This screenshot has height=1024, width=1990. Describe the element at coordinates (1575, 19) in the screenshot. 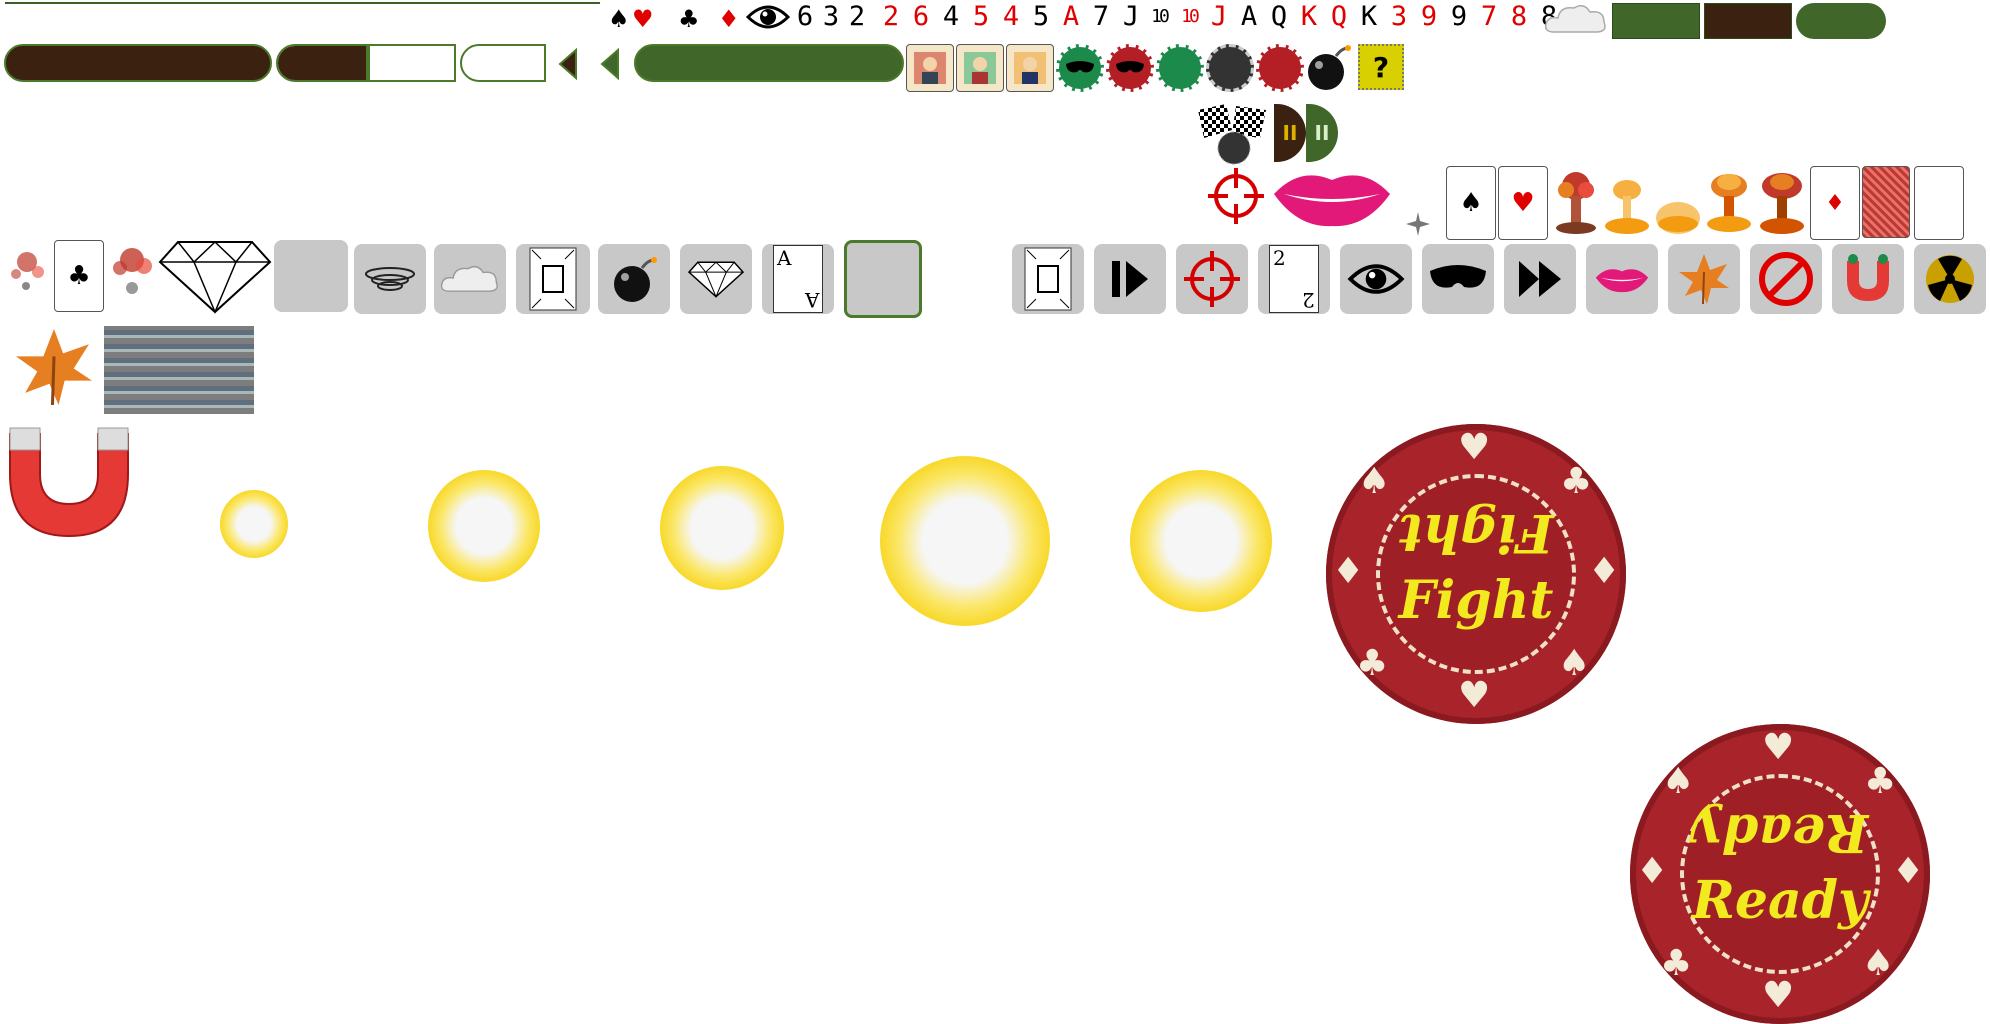

I see `cloud-icon` at that location.